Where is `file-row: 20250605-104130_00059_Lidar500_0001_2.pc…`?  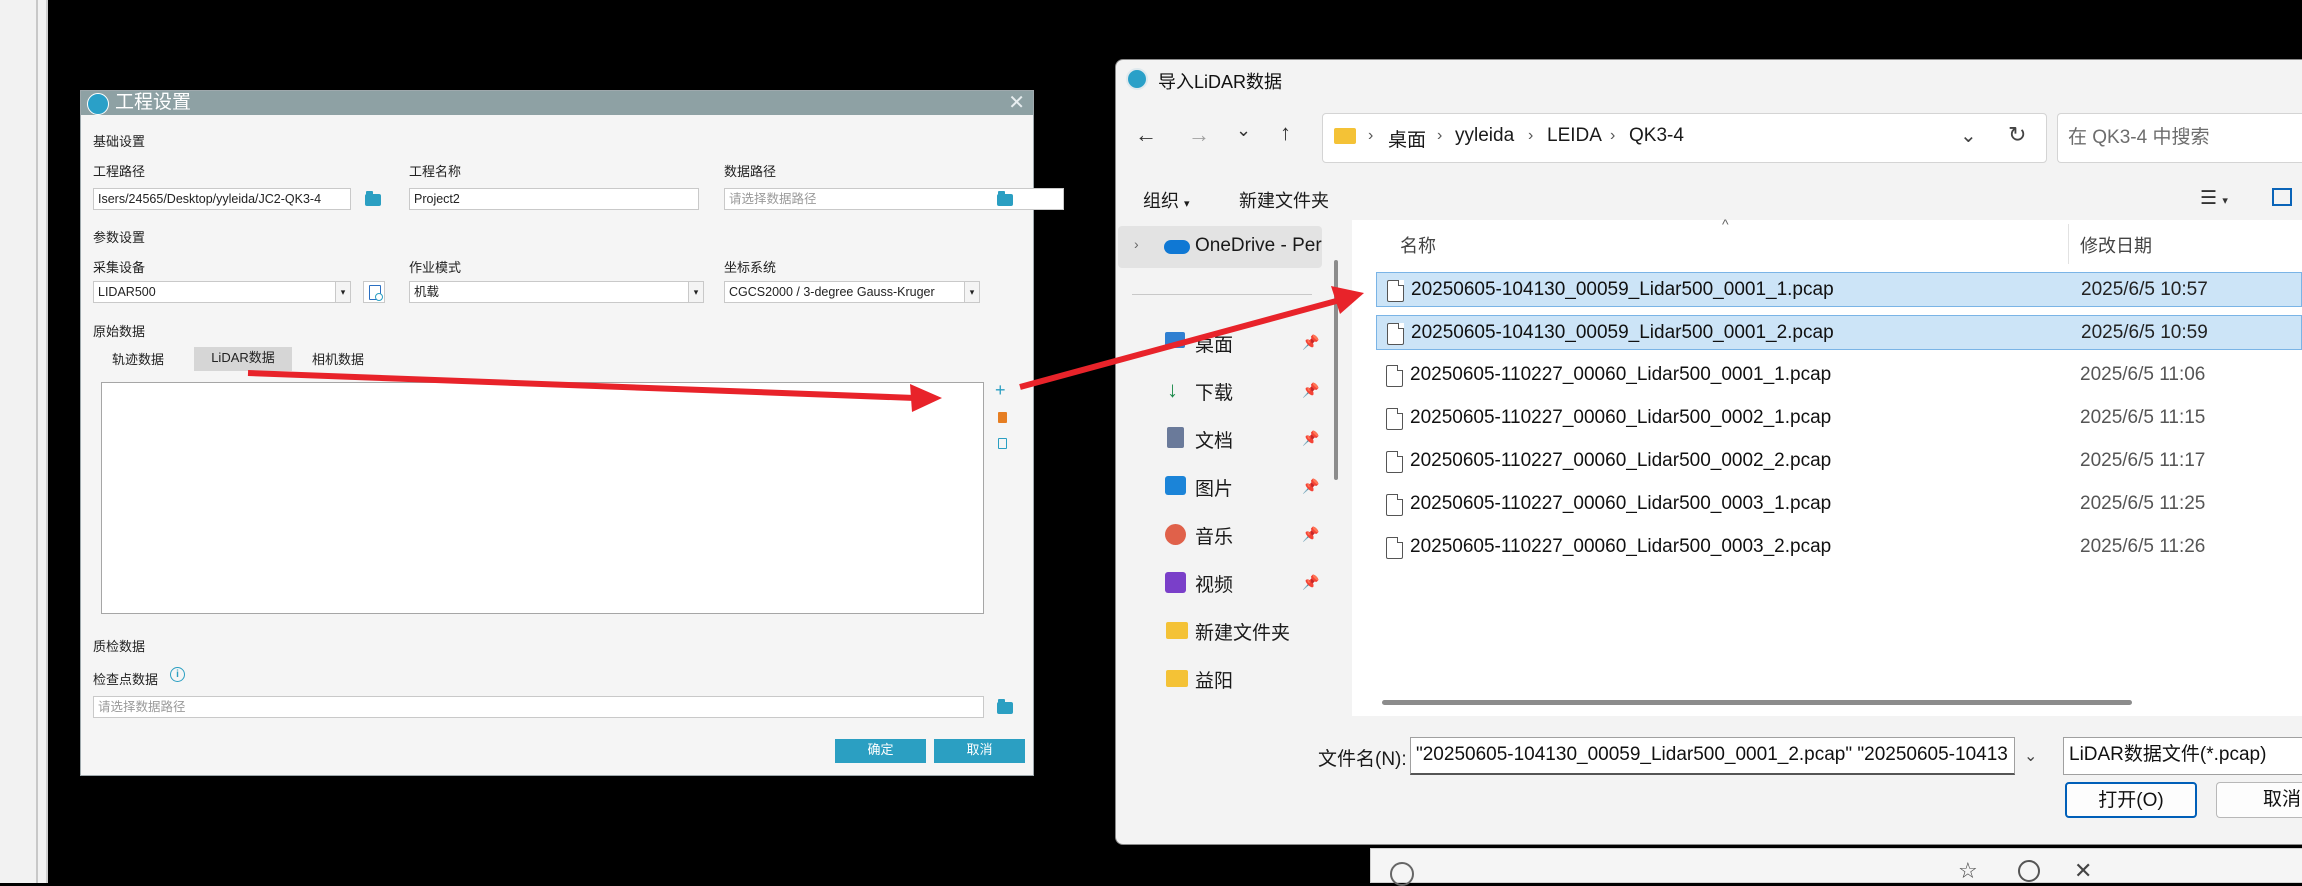
file-row: 20250605-104130_00059_Lidar500_0001_2.pc… is located at coordinates (1839, 332).